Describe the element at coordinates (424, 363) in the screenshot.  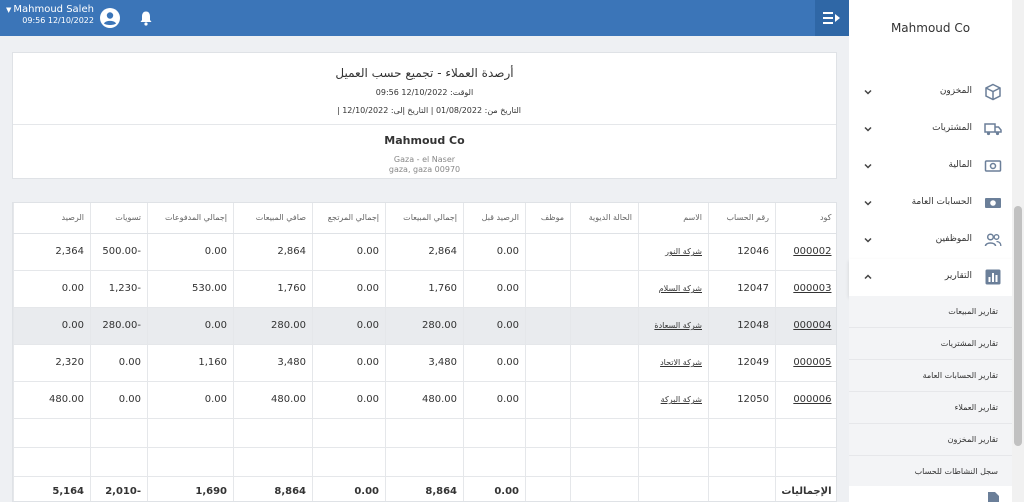
I see `total-sales: 3,480` at that location.